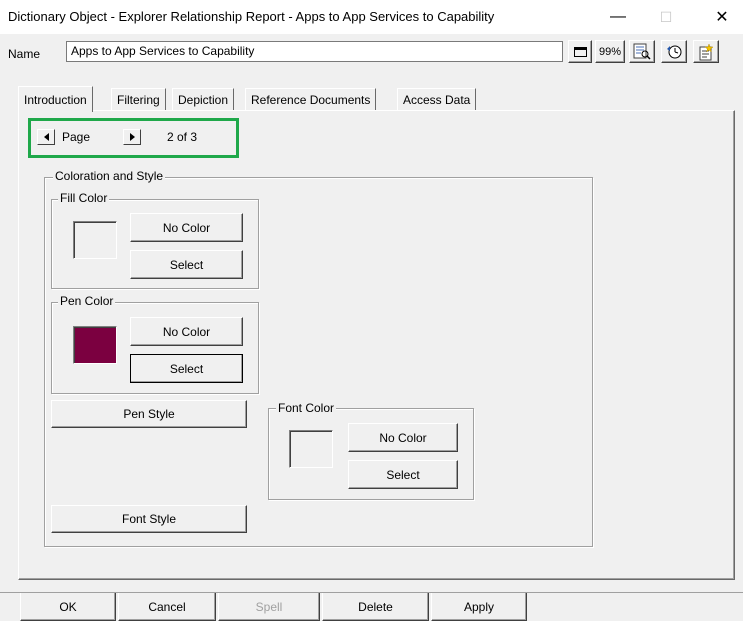 This screenshot has height=621, width=743. Describe the element at coordinates (95, 240) in the screenshot. I see `fill-color-swatch` at that location.